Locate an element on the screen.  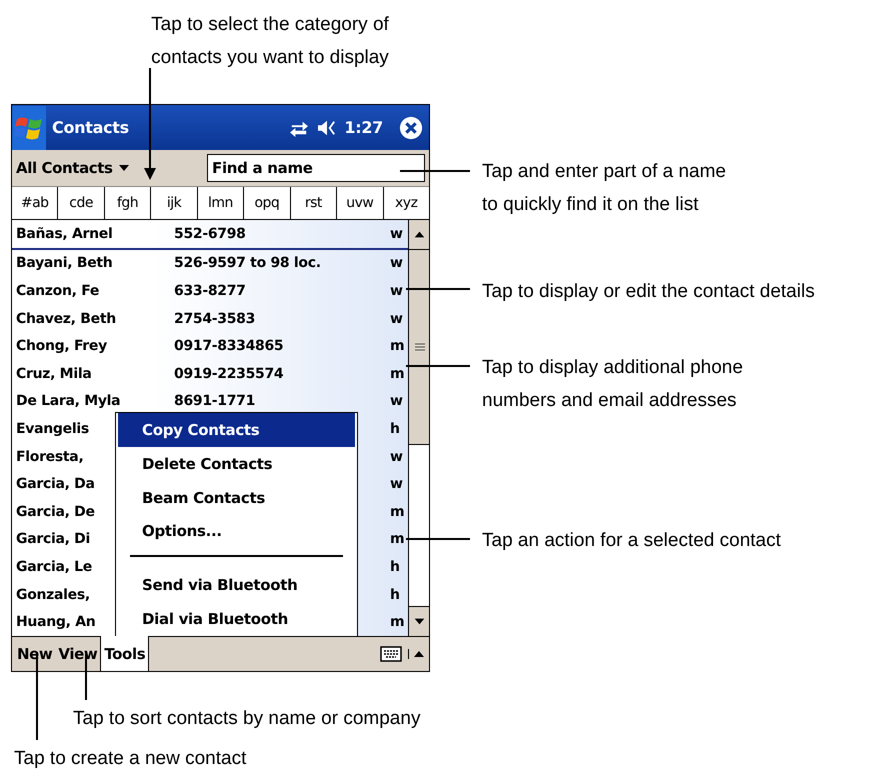
callout-text: Tap to select the category of contacts you want to display is located at coordinates (270, 41).